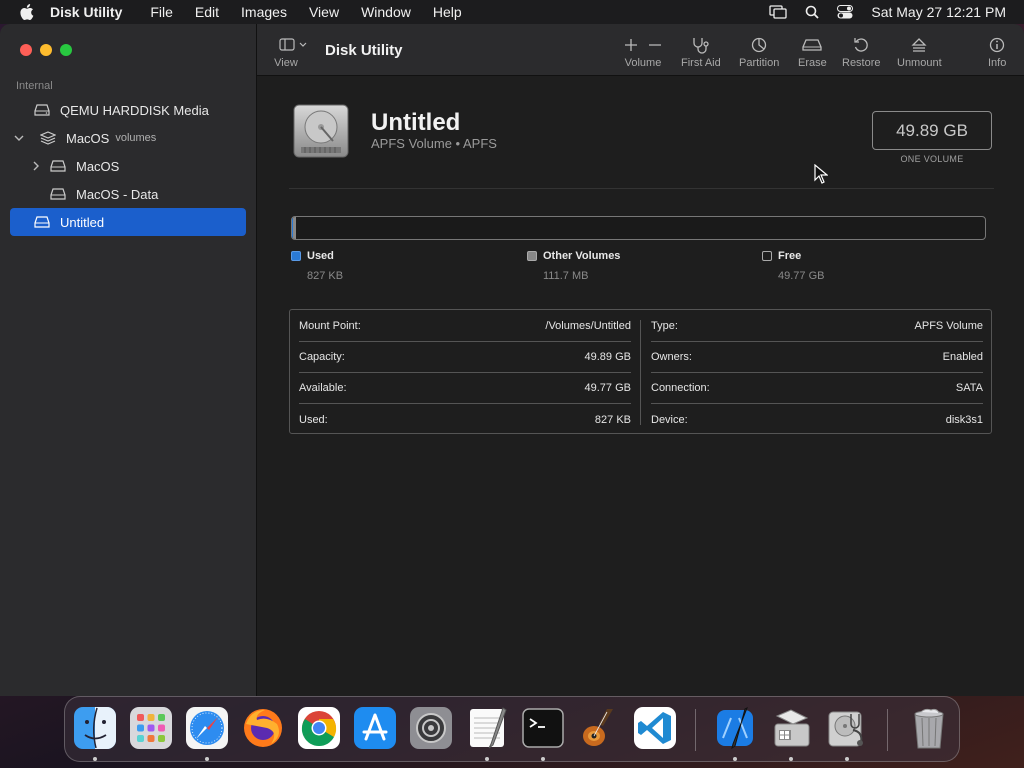 The image size is (1024, 768). I want to click on volume-button-label: Volume, so click(643, 63).